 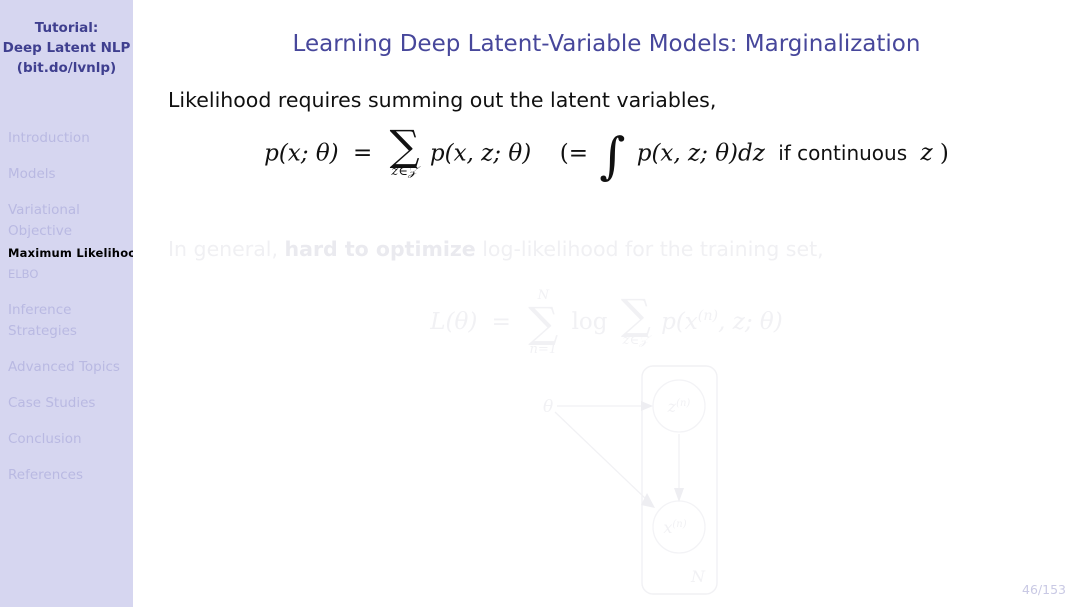 I want to click on sidebar-item-label: Case Studies, so click(x=52, y=403).